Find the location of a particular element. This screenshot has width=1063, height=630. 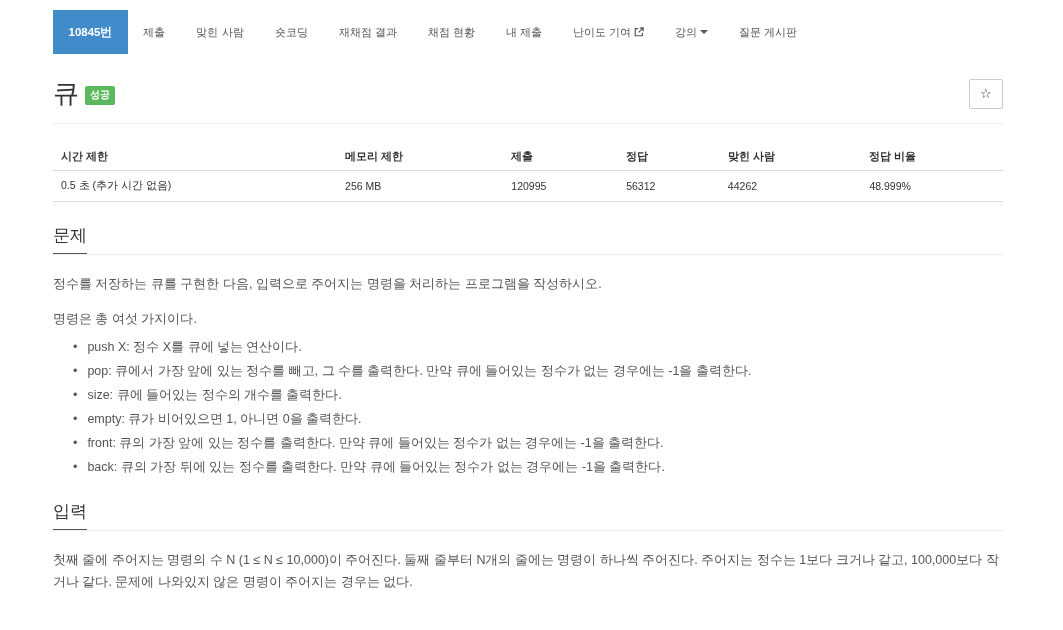

nav-tab: 내 제출 is located at coordinates (524, 32).